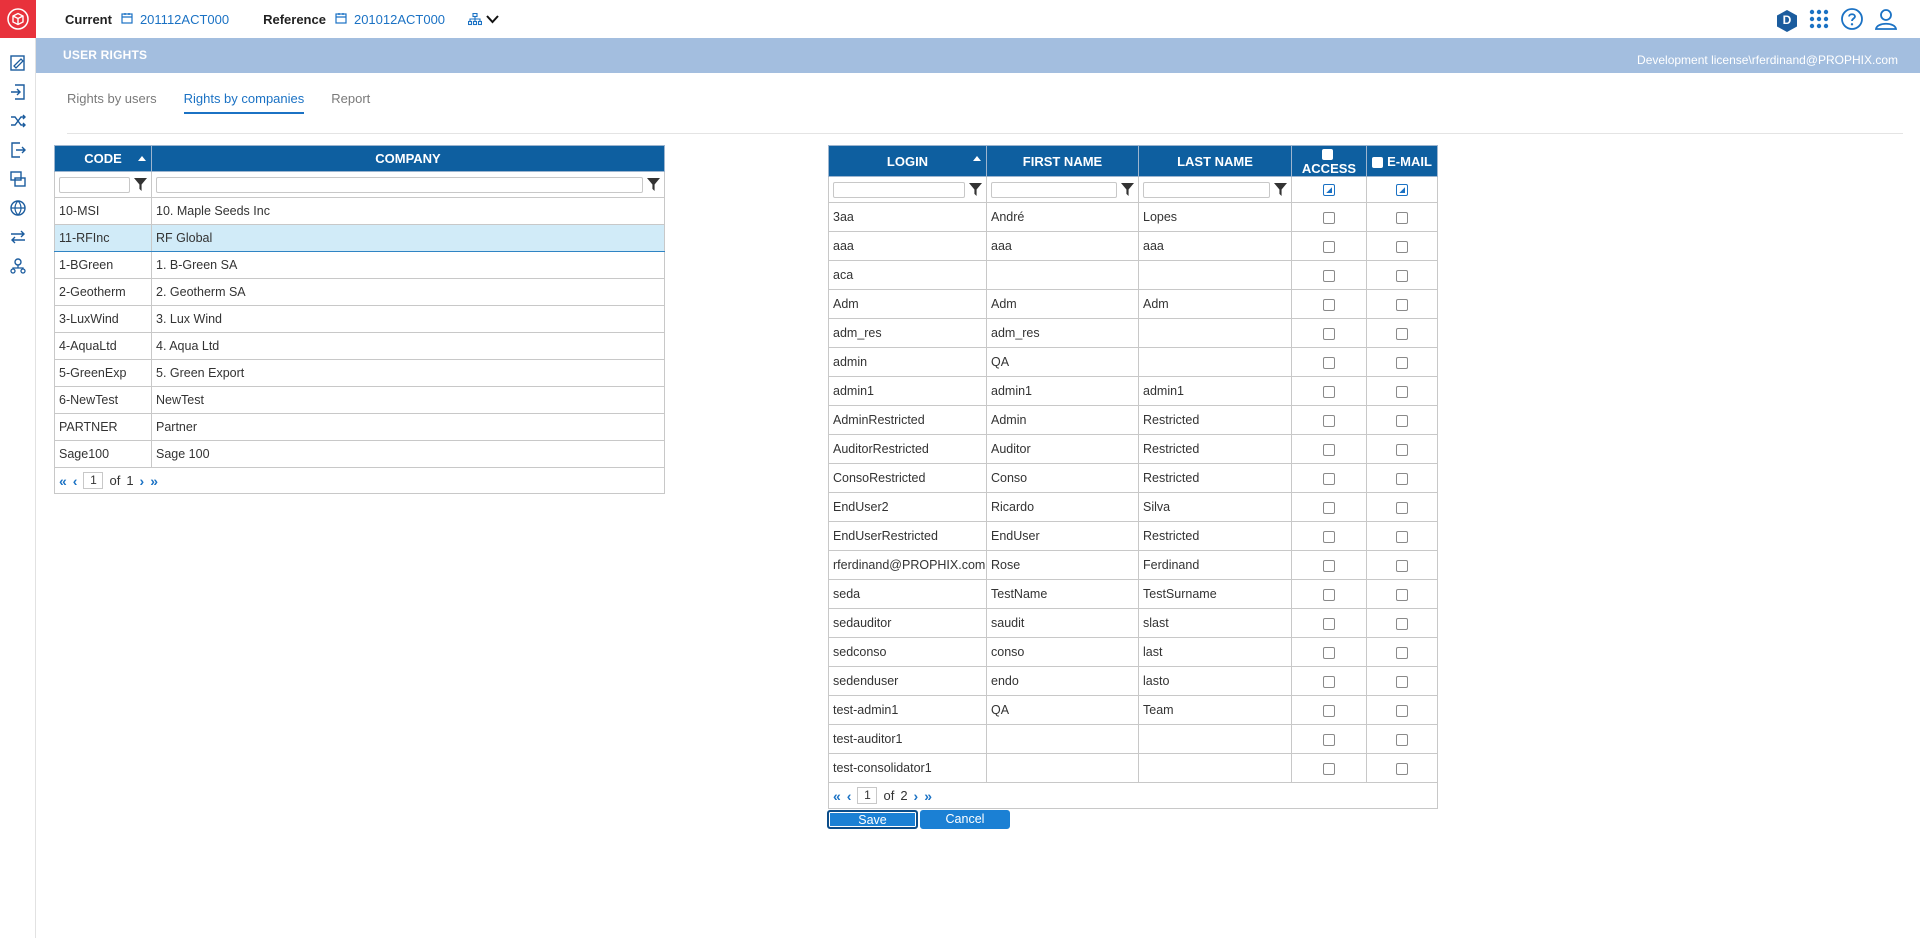  What do you see at coordinates (18, 236) in the screenshot?
I see `transfer-icon` at bounding box center [18, 236].